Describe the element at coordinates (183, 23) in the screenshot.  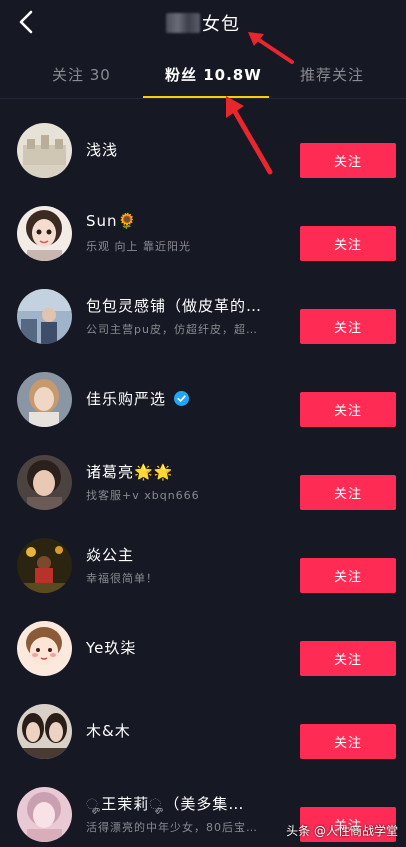
I see `censor-blur` at that location.